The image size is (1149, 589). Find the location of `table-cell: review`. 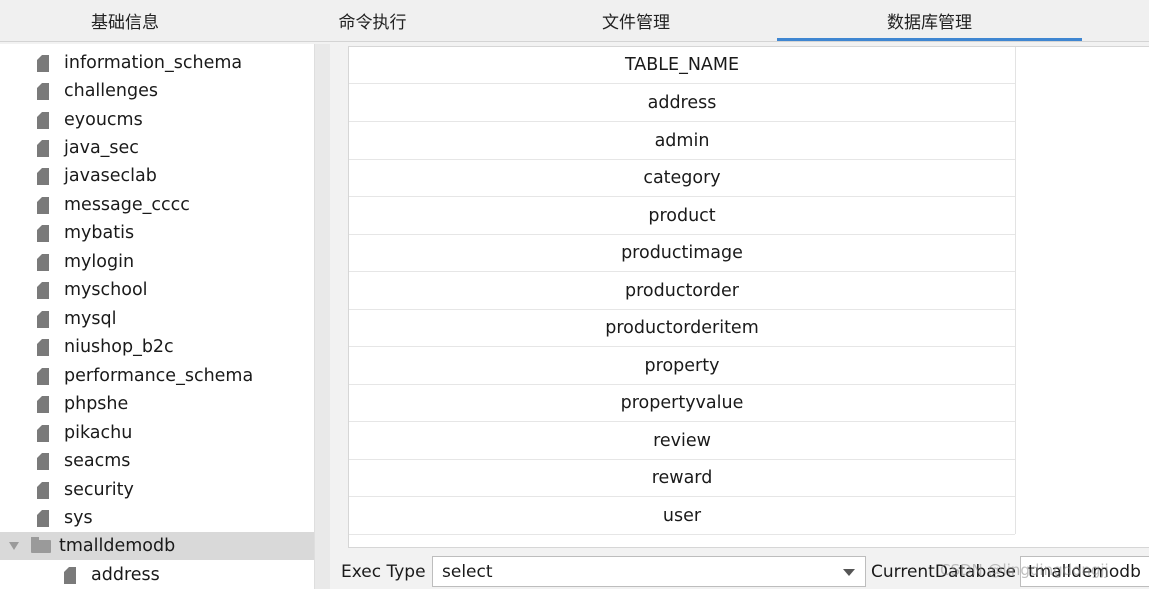

table-cell: review is located at coordinates (682, 440).